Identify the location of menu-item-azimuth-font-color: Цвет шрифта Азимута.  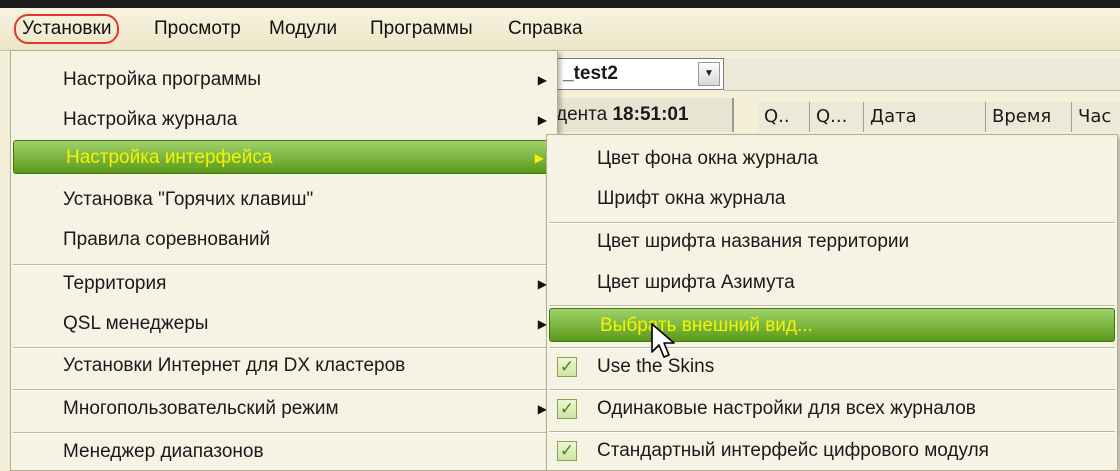
(832, 283).